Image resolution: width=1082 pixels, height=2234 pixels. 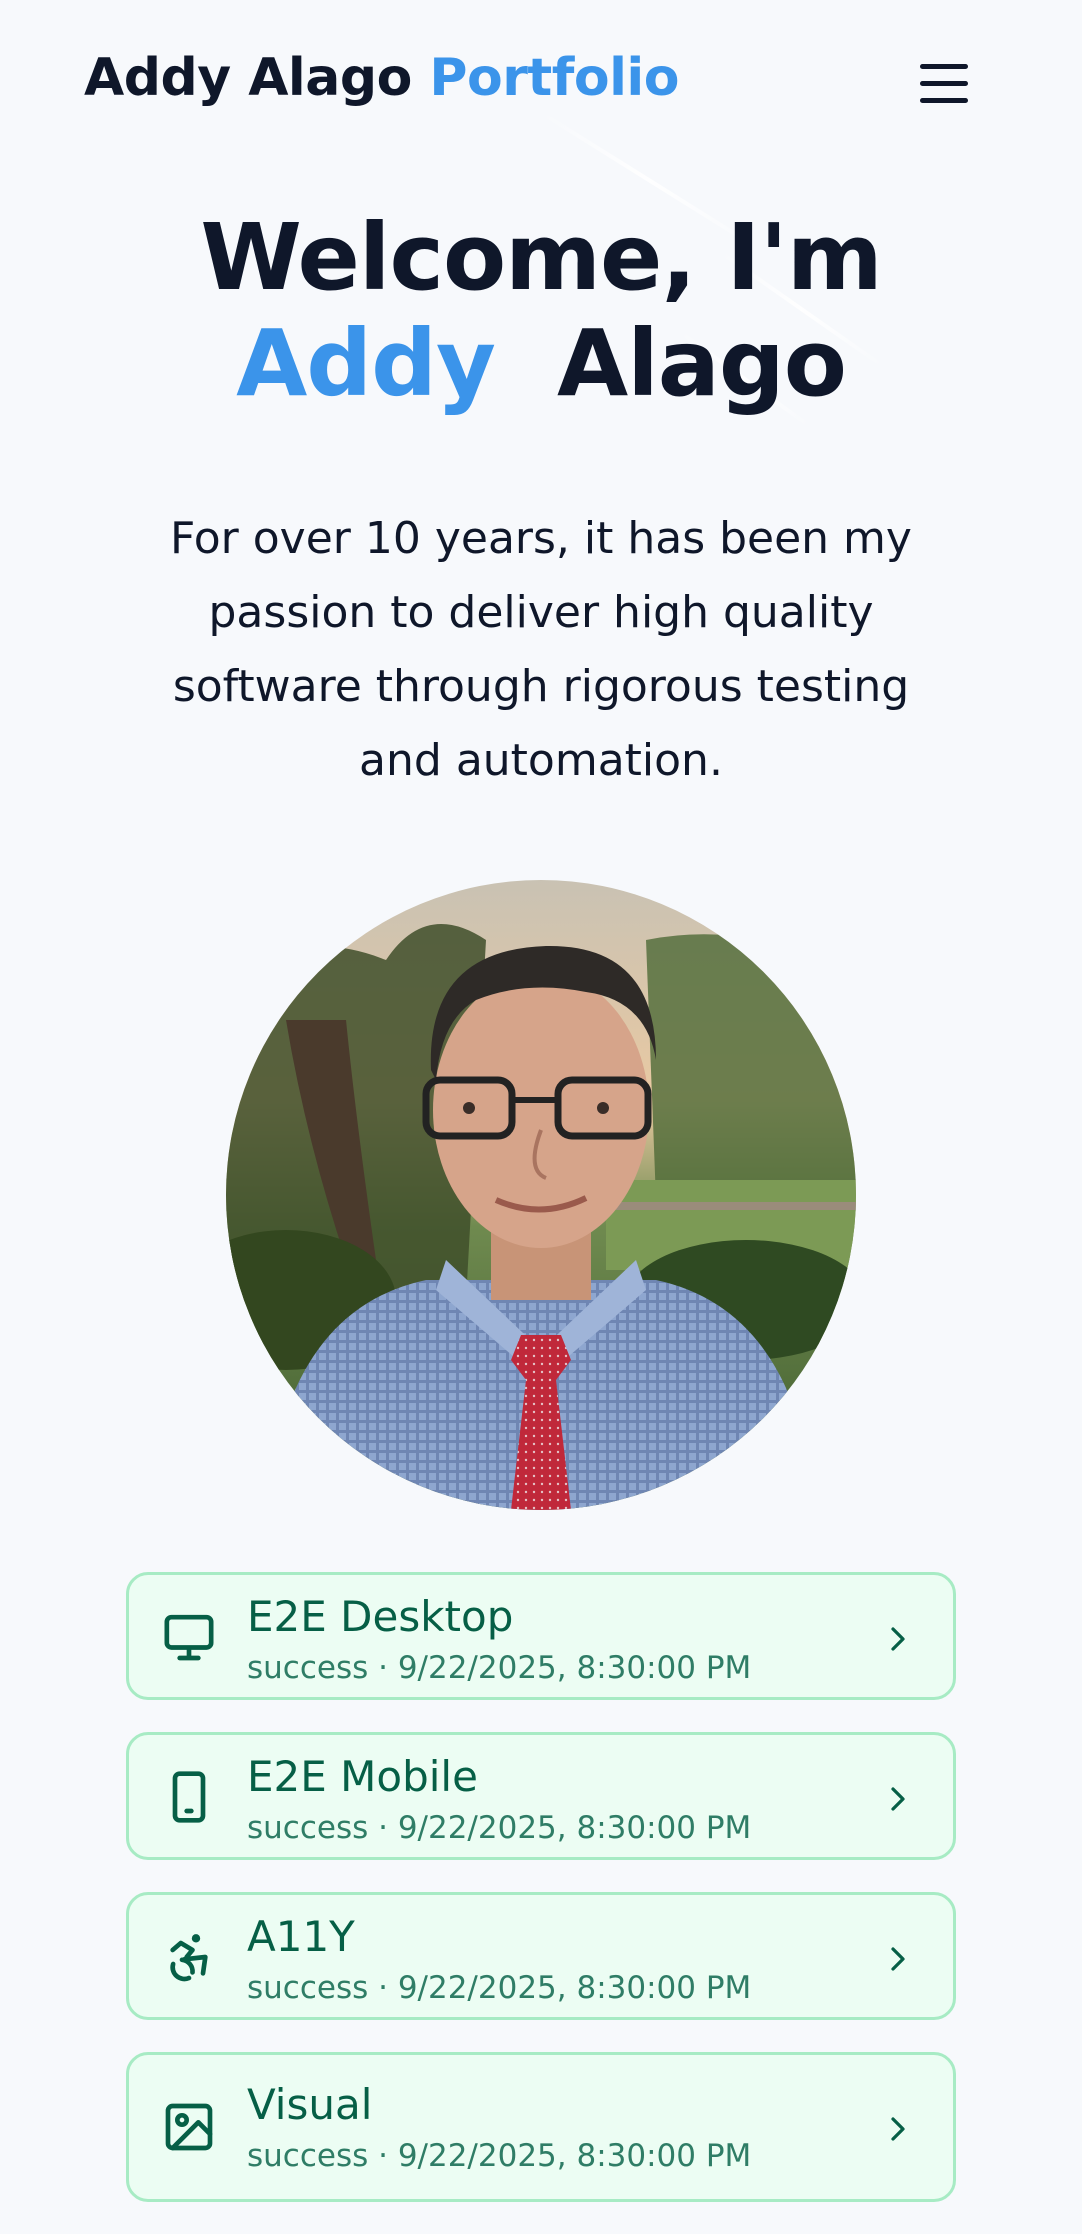 What do you see at coordinates (248, 78) in the screenshot?
I see `brand-name: Addy Alago` at bounding box center [248, 78].